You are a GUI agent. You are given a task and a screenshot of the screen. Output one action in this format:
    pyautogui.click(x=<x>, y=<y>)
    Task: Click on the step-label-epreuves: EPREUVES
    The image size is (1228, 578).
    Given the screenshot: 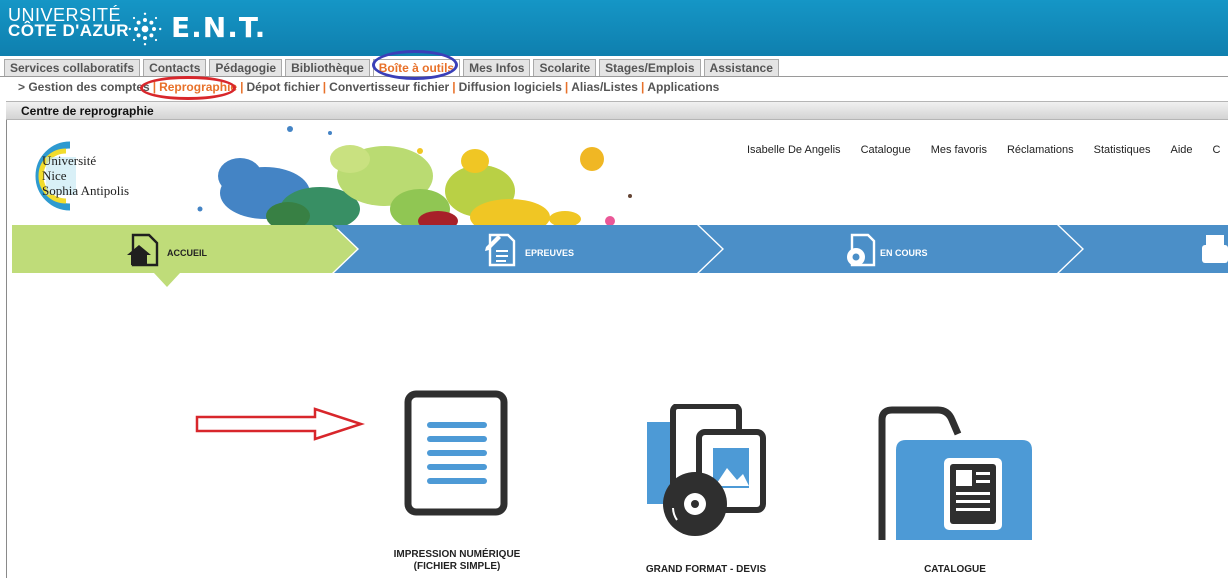 What is the action you would take?
    pyautogui.click(x=550, y=253)
    